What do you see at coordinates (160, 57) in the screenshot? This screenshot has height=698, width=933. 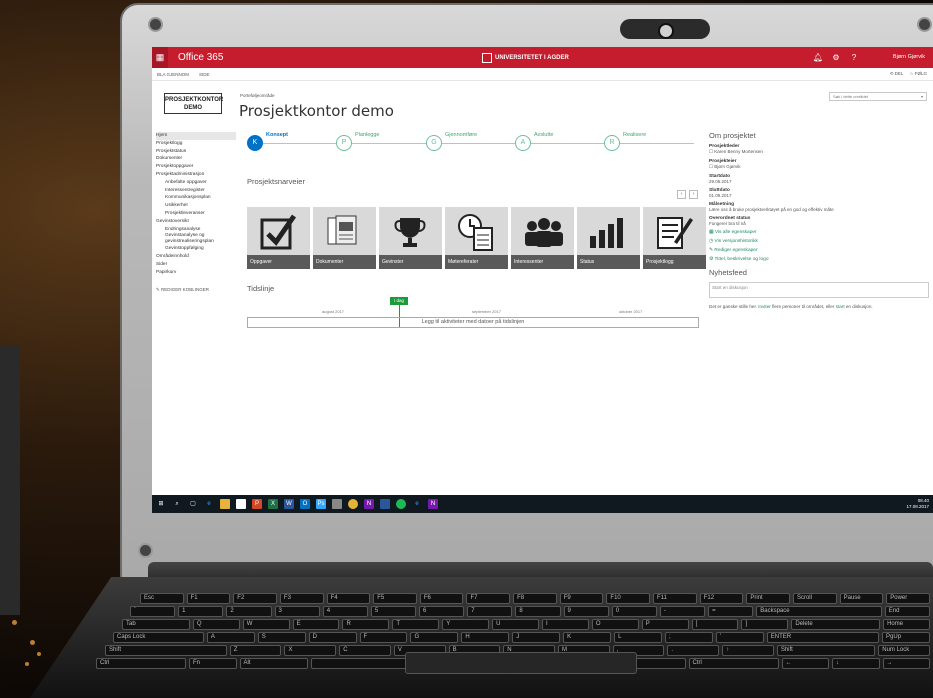 I see `app-launcher-icon: ▦` at bounding box center [160, 57].